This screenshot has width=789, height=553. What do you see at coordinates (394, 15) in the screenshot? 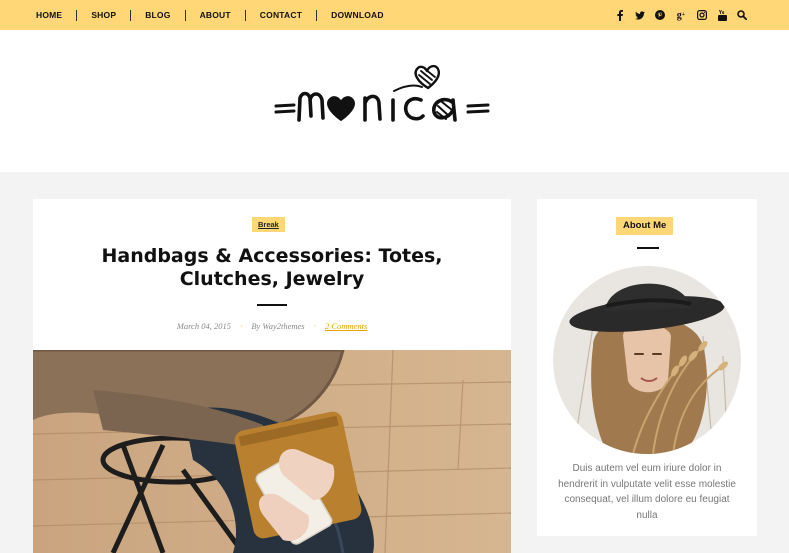
I see `top-bar: HOME SHOP BLOG ABOUT CONTACT DOWNLOAD g +` at bounding box center [394, 15].